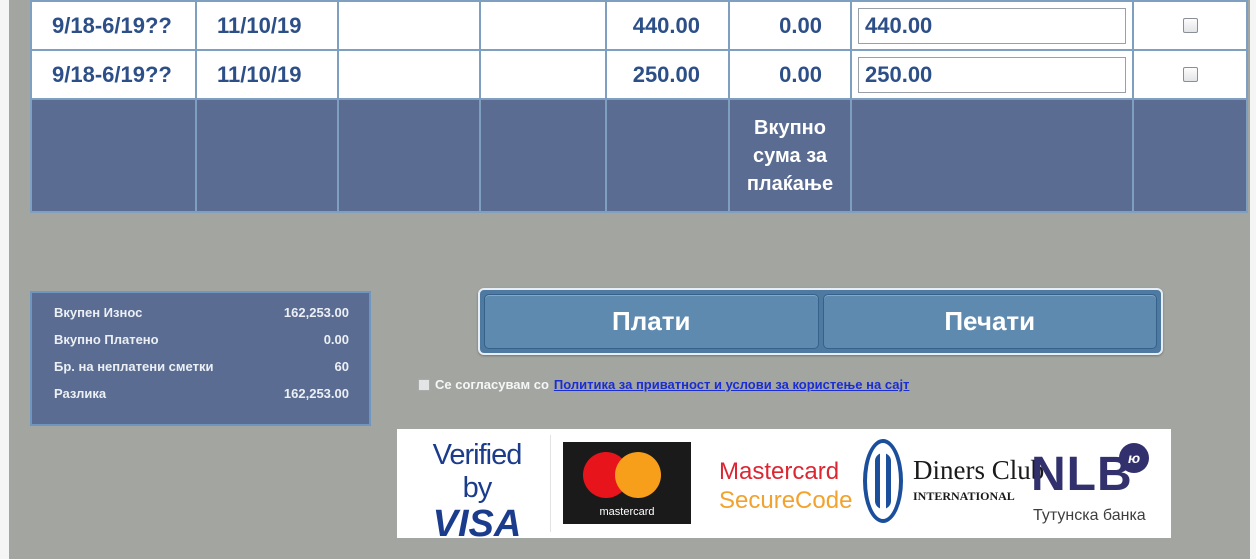 The height and width of the screenshot is (559, 1256). I want to click on table-row: 9/18-6/19?? 11/10/19 440.00 0.00, so click(639, 25).